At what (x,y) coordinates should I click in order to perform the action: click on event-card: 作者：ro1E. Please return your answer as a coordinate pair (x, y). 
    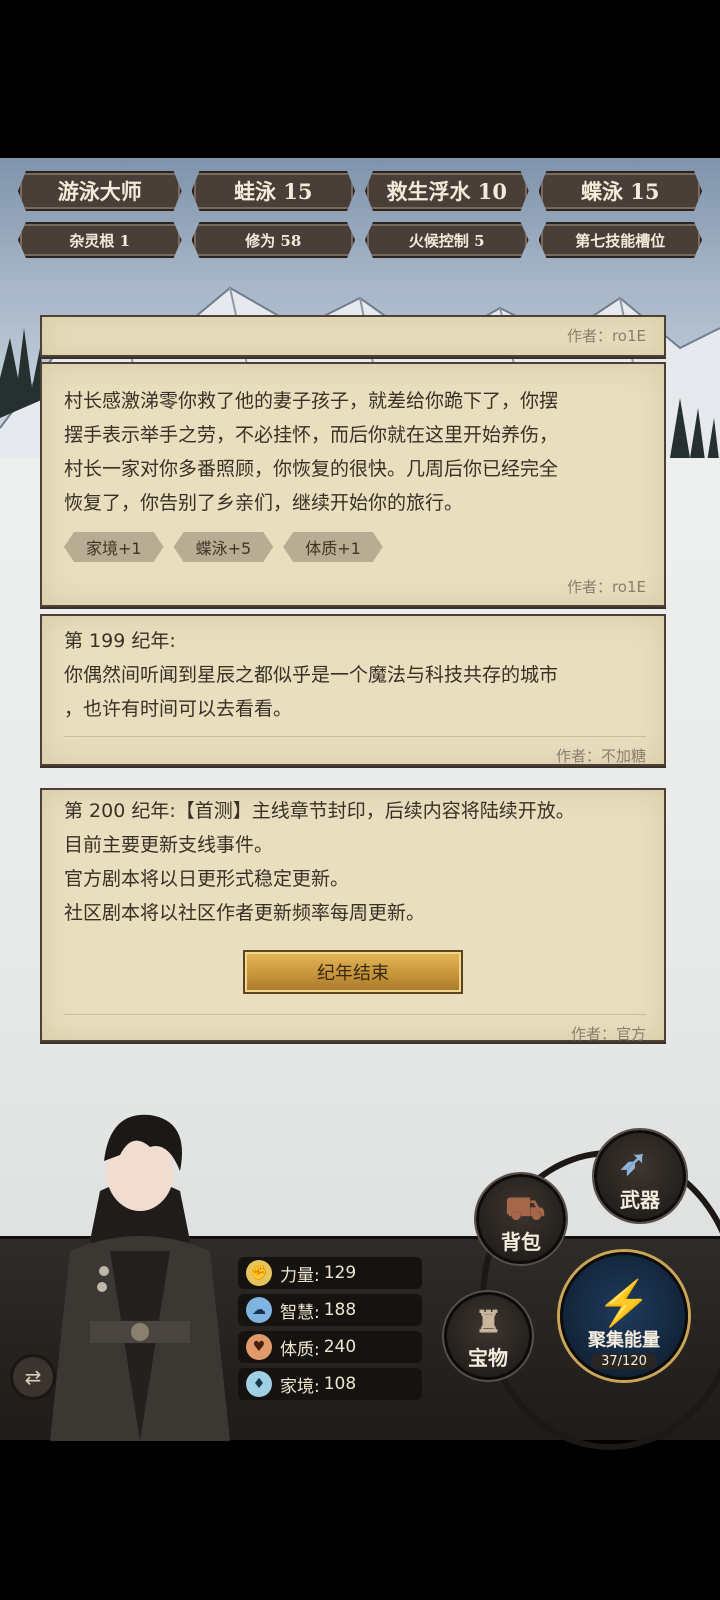
    Looking at the image, I should click on (353, 336).